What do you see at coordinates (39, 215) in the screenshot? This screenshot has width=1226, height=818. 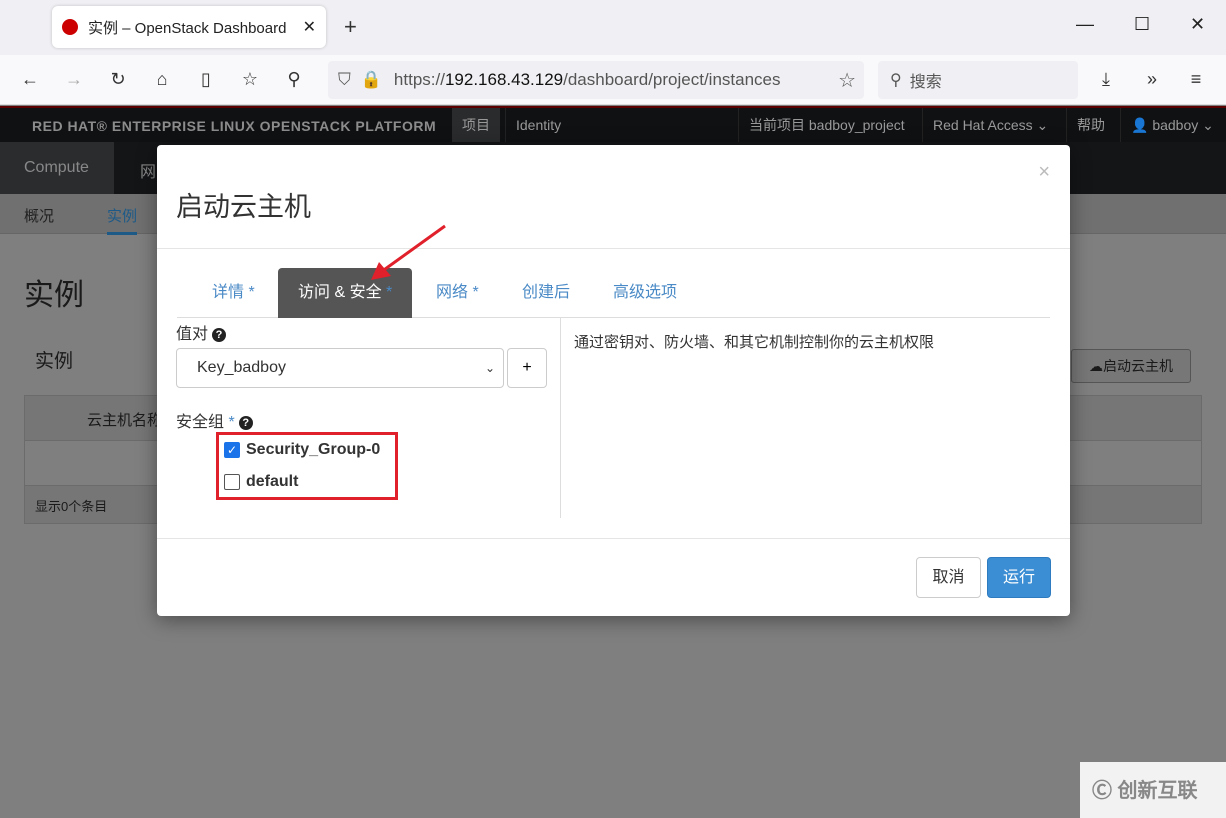 I see `nav-overview: 概况` at bounding box center [39, 215].